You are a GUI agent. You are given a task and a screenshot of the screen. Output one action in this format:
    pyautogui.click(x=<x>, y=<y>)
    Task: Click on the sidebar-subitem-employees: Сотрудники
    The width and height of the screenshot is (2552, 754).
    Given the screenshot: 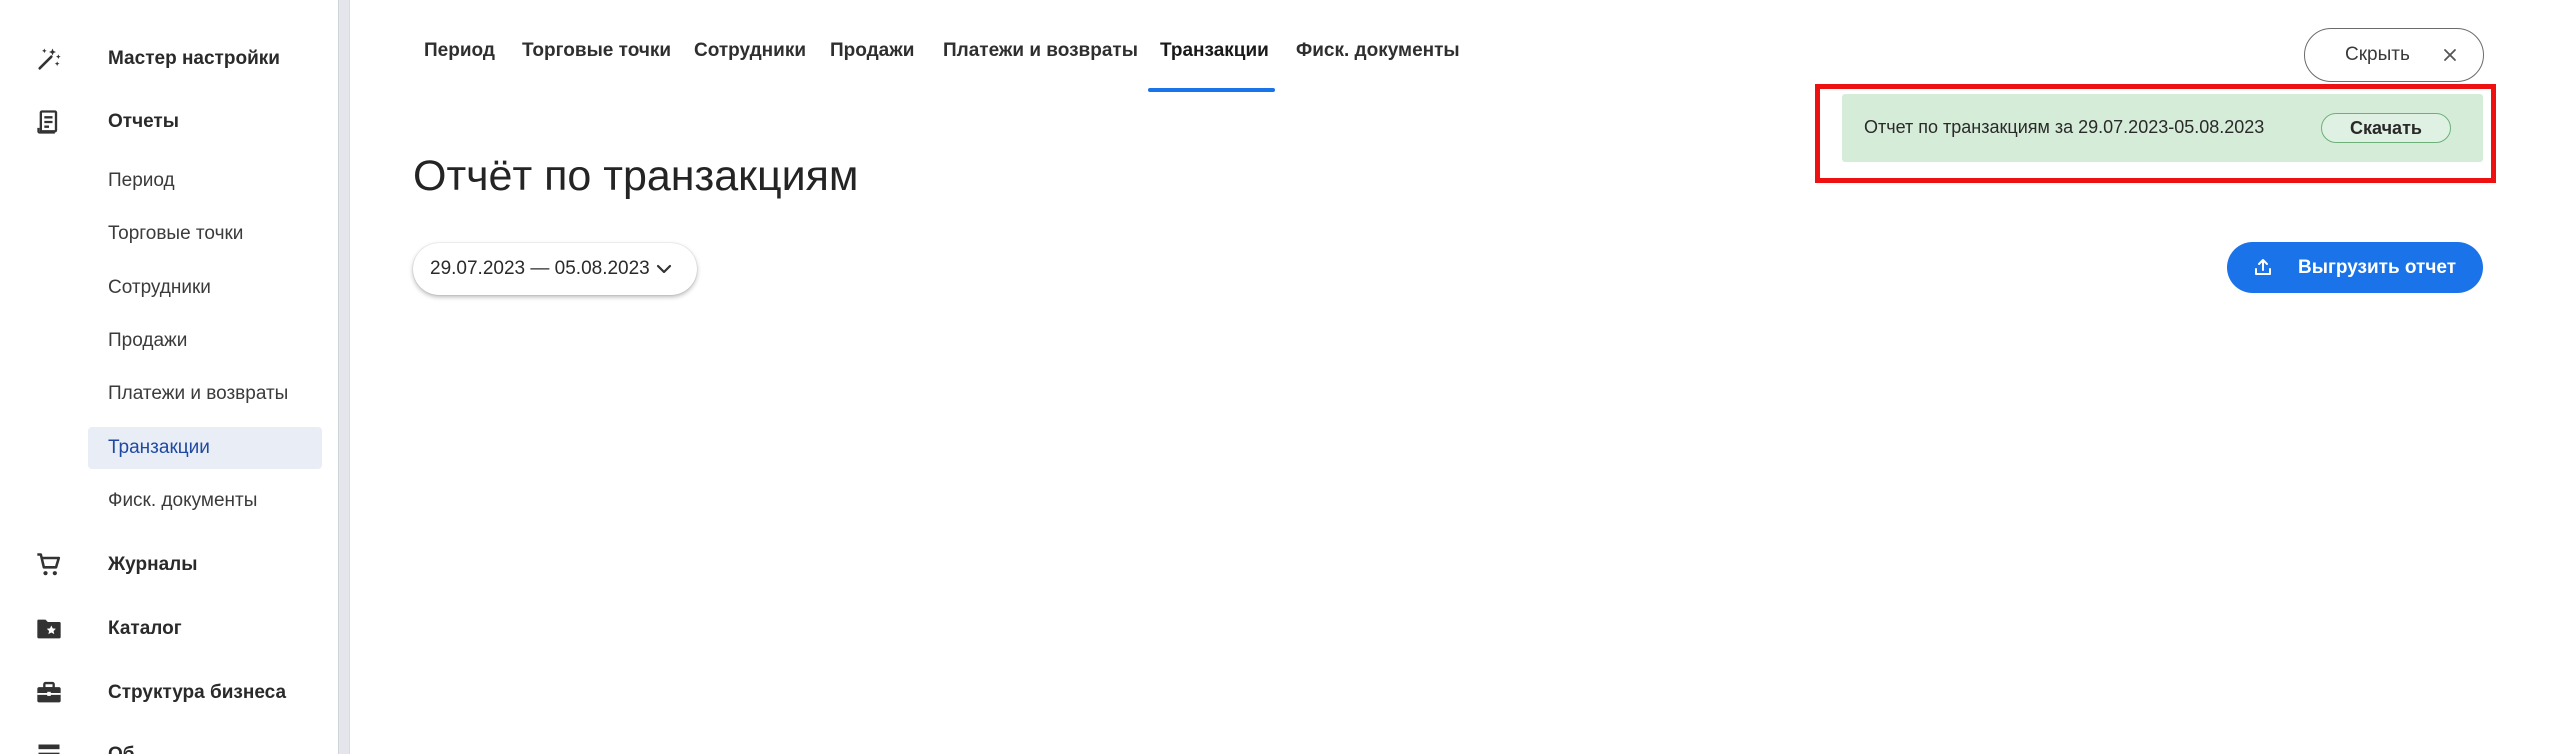 What is the action you would take?
    pyautogui.click(x=205, y=288)
    